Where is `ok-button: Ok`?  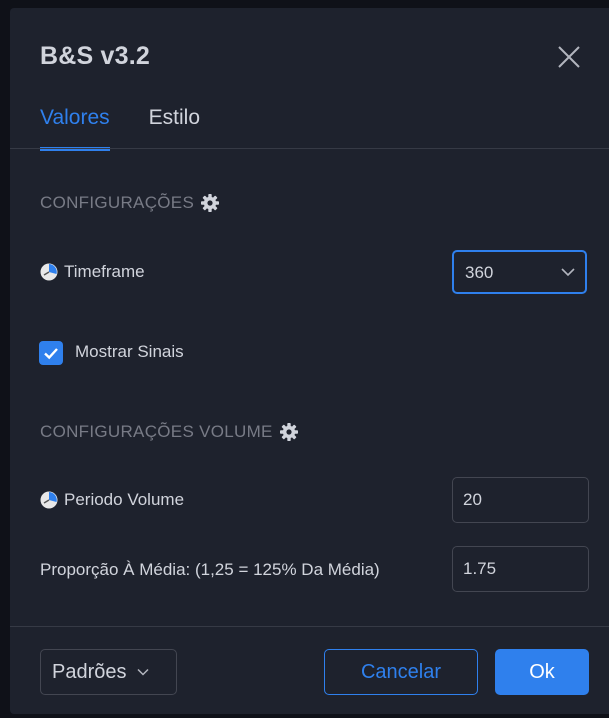
ok-button: Ok is located at coordinates (542, 672).